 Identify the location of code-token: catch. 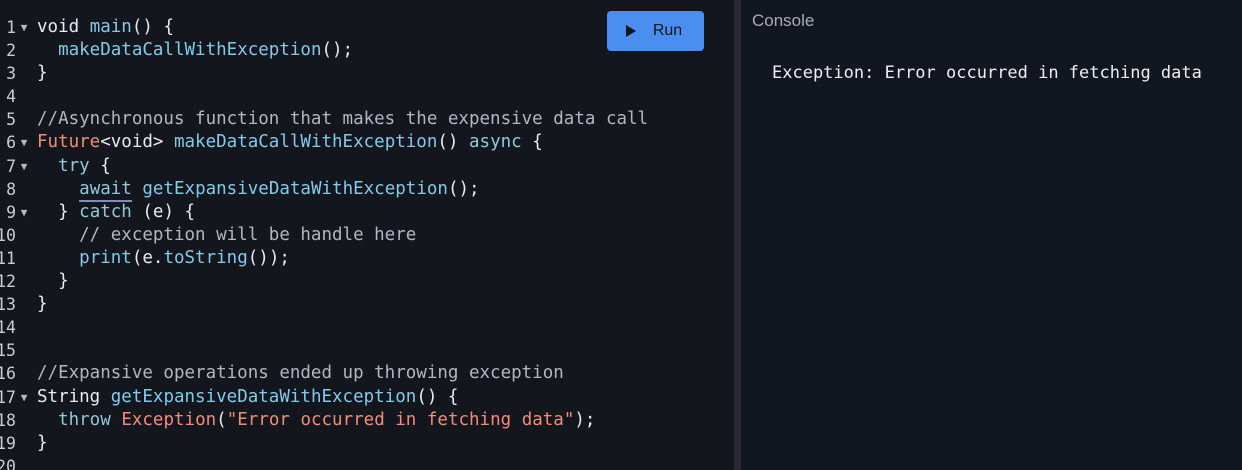
(105, 211).